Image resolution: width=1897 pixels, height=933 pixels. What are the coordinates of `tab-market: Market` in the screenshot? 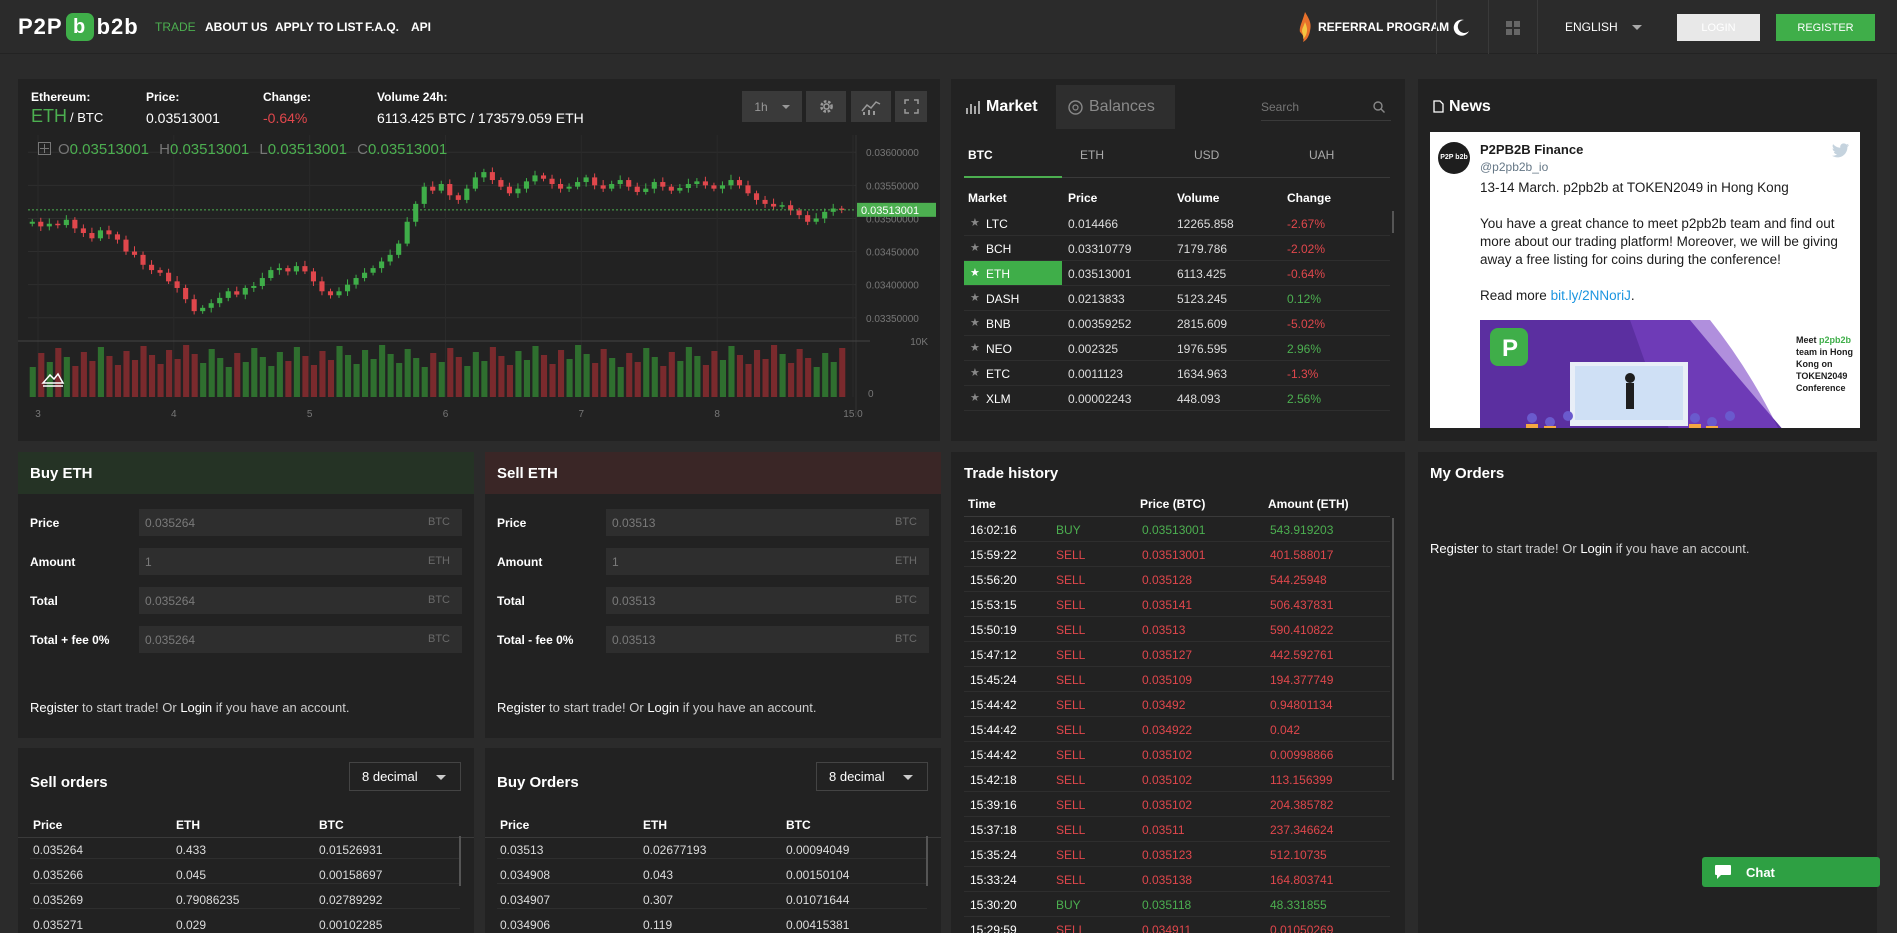 It's located at (1000, 107).